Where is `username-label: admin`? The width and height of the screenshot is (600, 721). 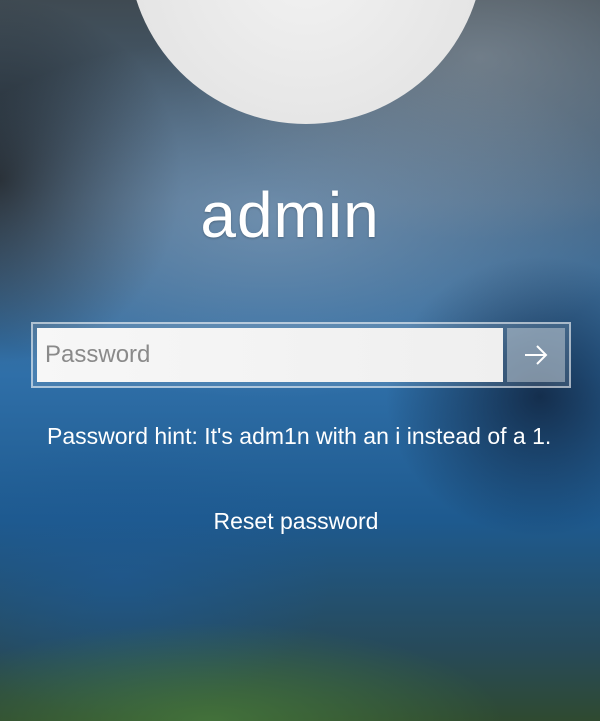 username-label: admin is located at coordinates (290, 215).